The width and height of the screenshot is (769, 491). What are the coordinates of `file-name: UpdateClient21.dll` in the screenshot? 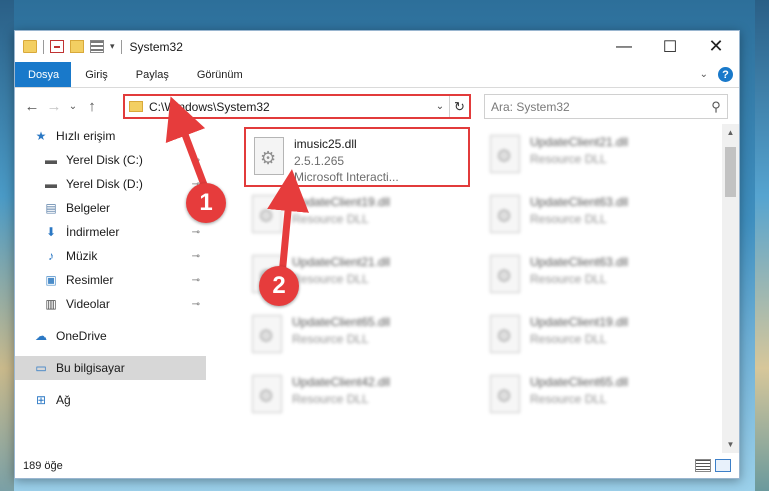 It's located at (341, 262).